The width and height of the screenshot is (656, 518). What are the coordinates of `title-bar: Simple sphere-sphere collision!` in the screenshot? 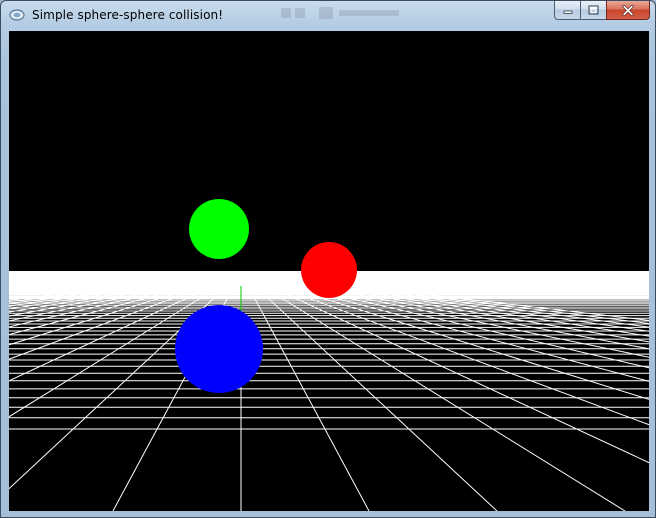 It's located at (328, 15).